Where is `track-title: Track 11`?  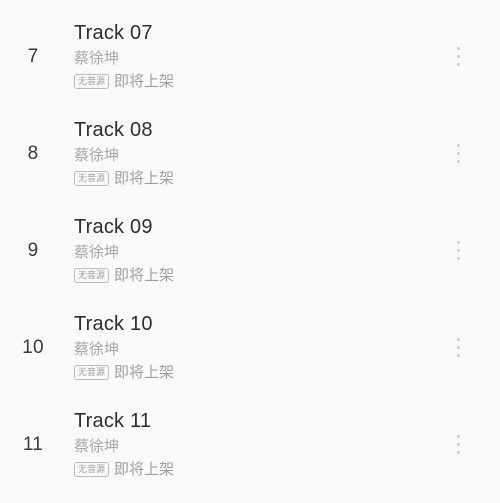 track-title: Track 11 is located at coordinates (113, 421).